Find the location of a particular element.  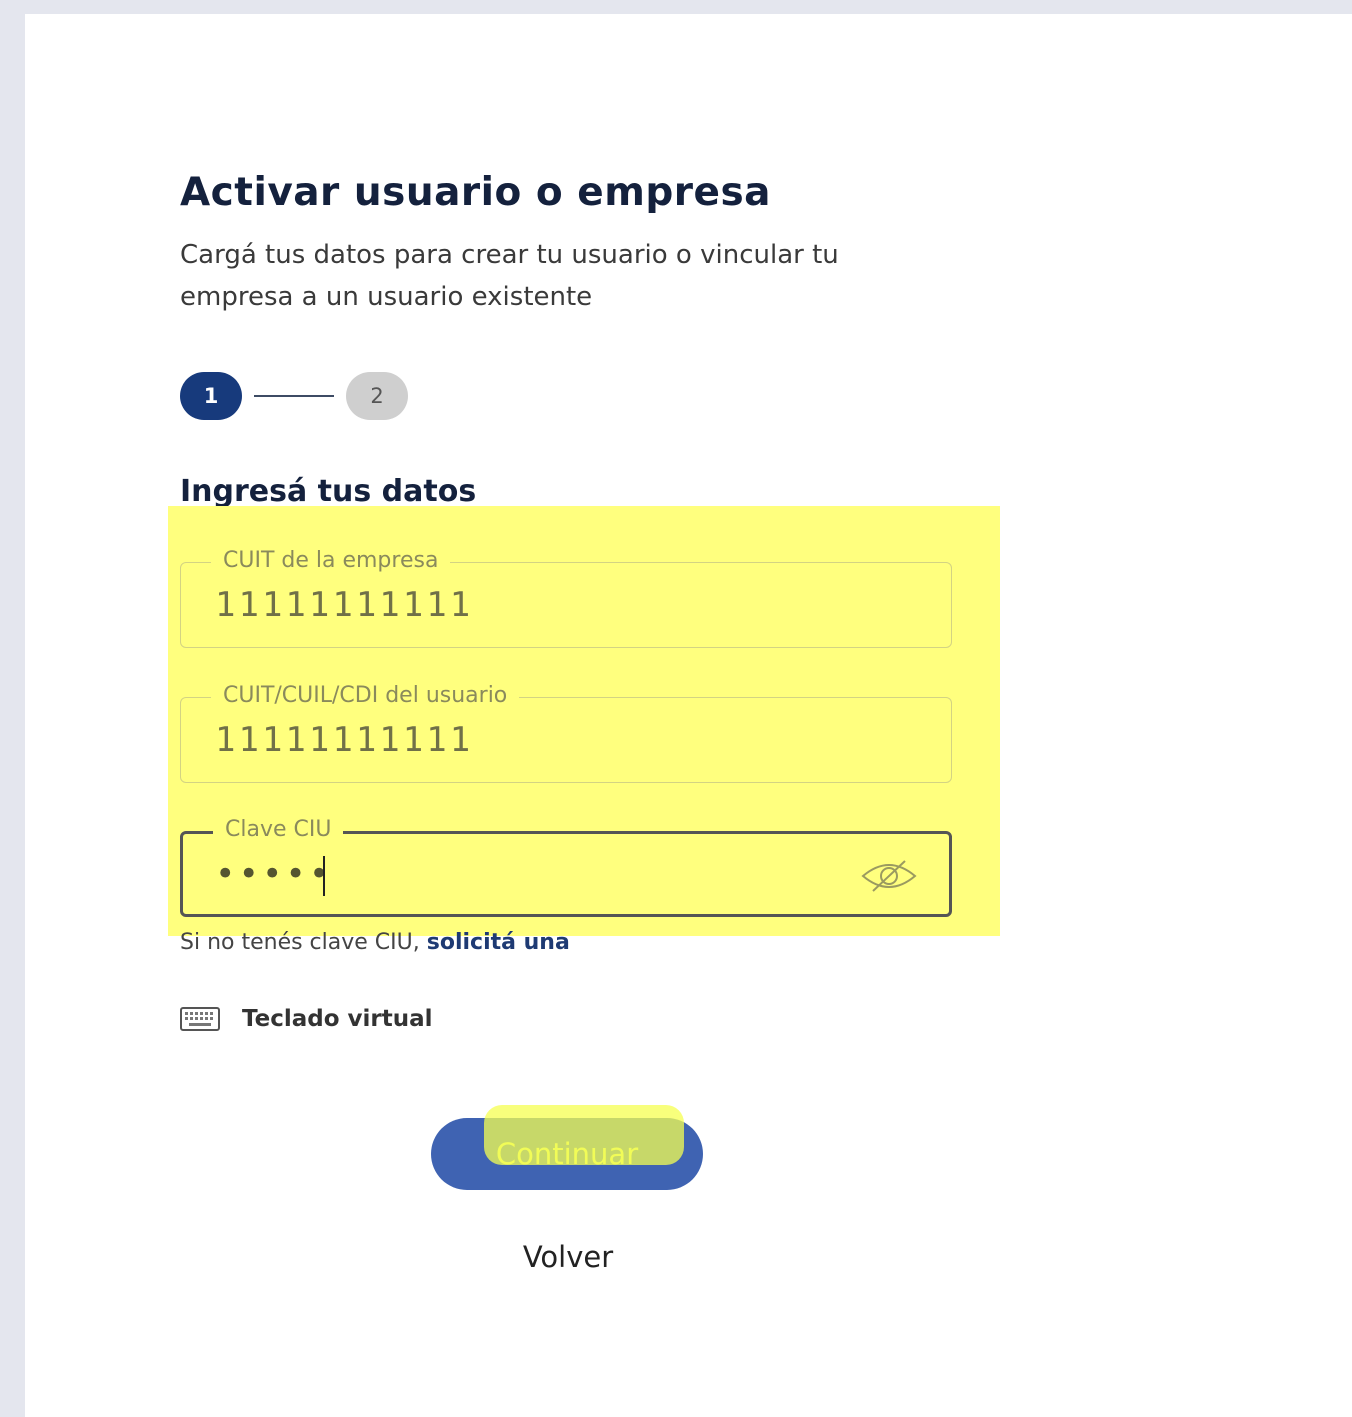

step-connector is located at coordinates (294, 396).